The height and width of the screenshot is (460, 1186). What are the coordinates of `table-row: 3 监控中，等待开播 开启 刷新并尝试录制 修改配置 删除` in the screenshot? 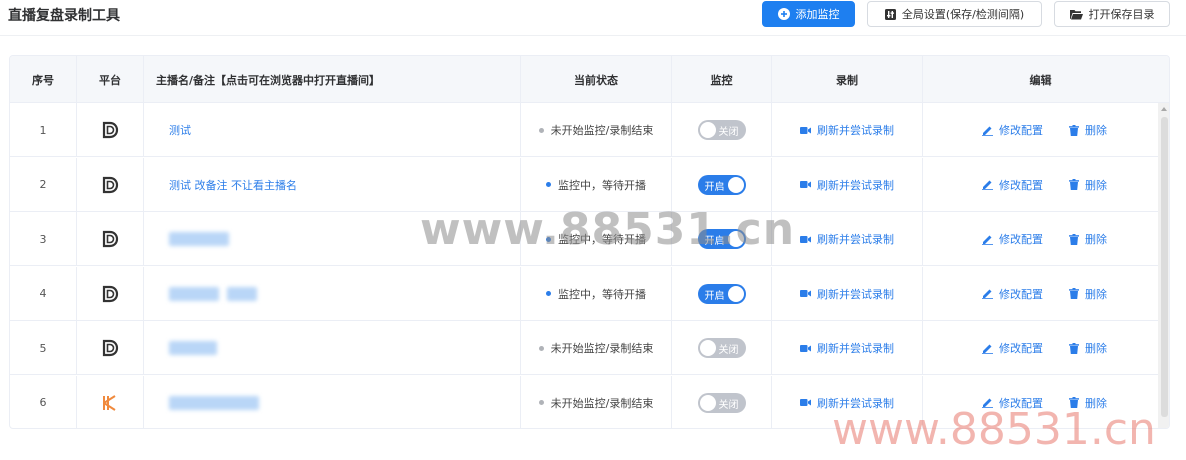 It's located at (589, 239).